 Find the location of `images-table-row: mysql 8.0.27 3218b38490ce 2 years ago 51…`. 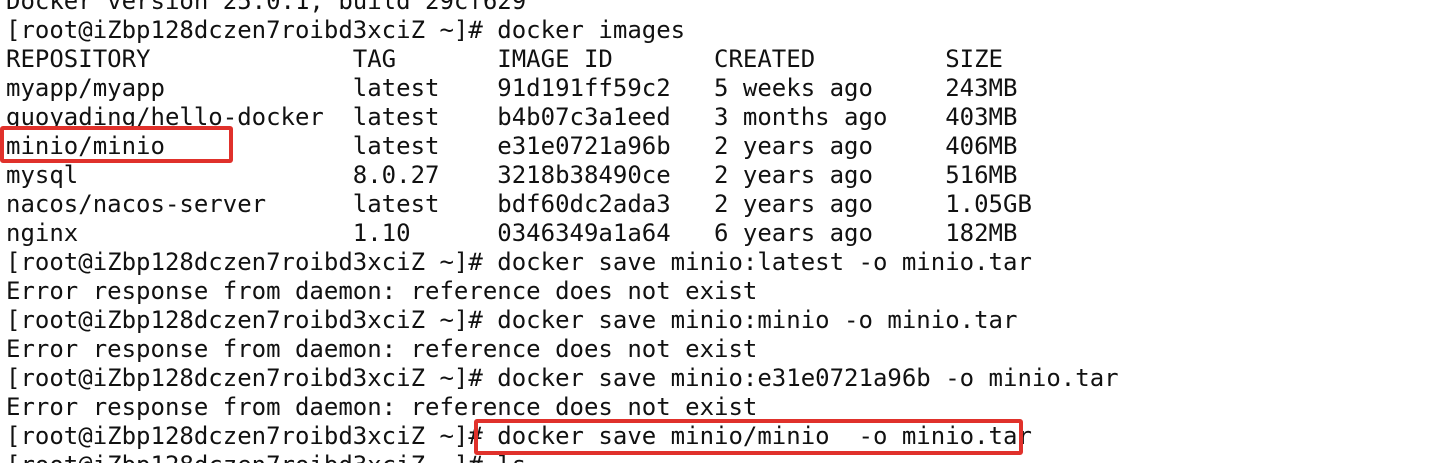

images-table-row: mysql 8.0.27 3218b38490ce 2 years ago 51… is located at coordinates (512, 175).